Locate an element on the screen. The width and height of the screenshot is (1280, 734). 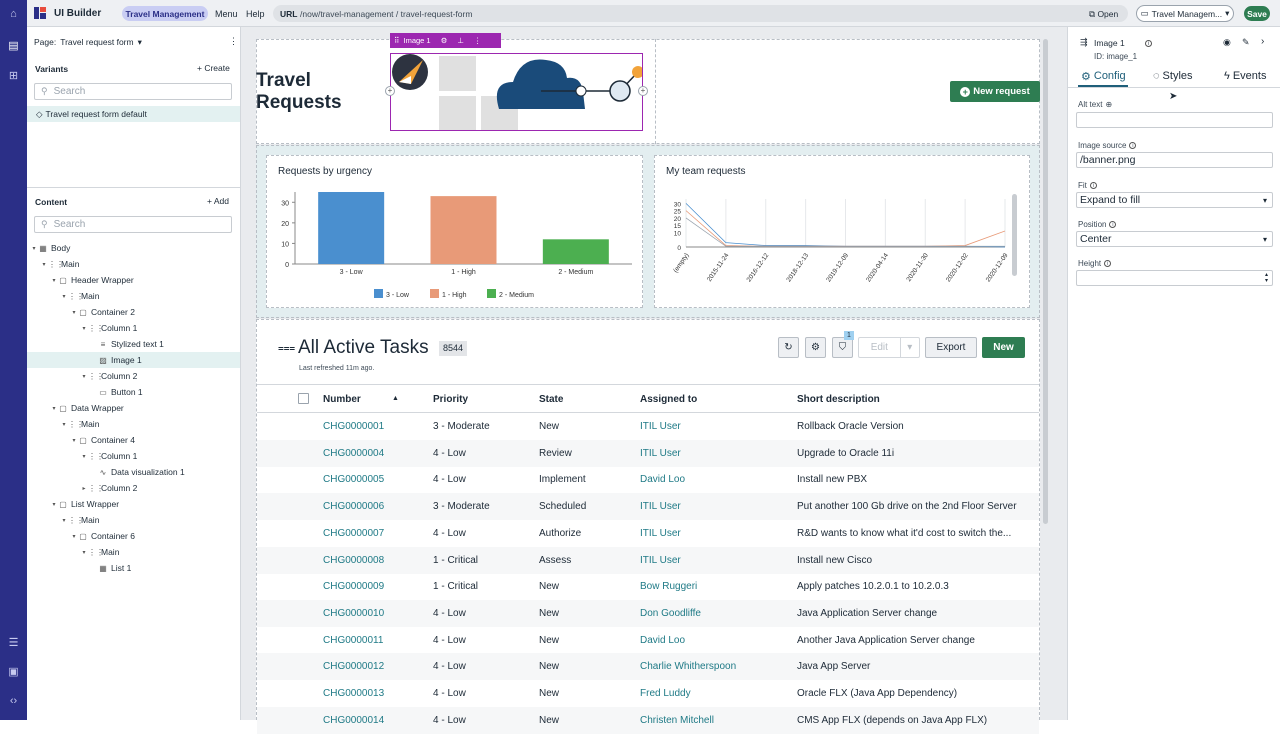
number-link: CHG0000001 is located at coordinates (353, 426).